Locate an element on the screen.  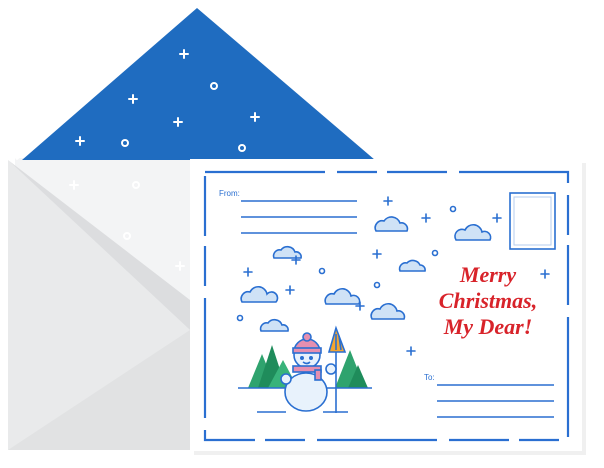
from-label: From: is located at coordinates (229, 193).